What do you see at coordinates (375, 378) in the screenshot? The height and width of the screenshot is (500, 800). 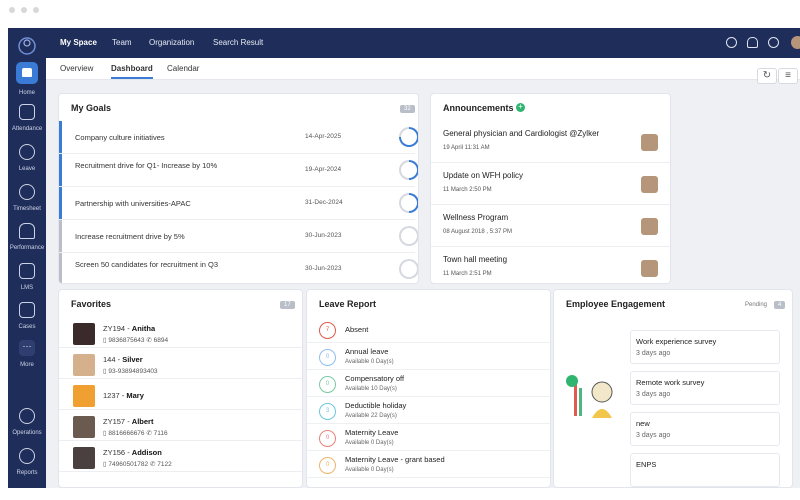 I see `leave-type-name: Compensatory off` at bounding box center [375, 378].